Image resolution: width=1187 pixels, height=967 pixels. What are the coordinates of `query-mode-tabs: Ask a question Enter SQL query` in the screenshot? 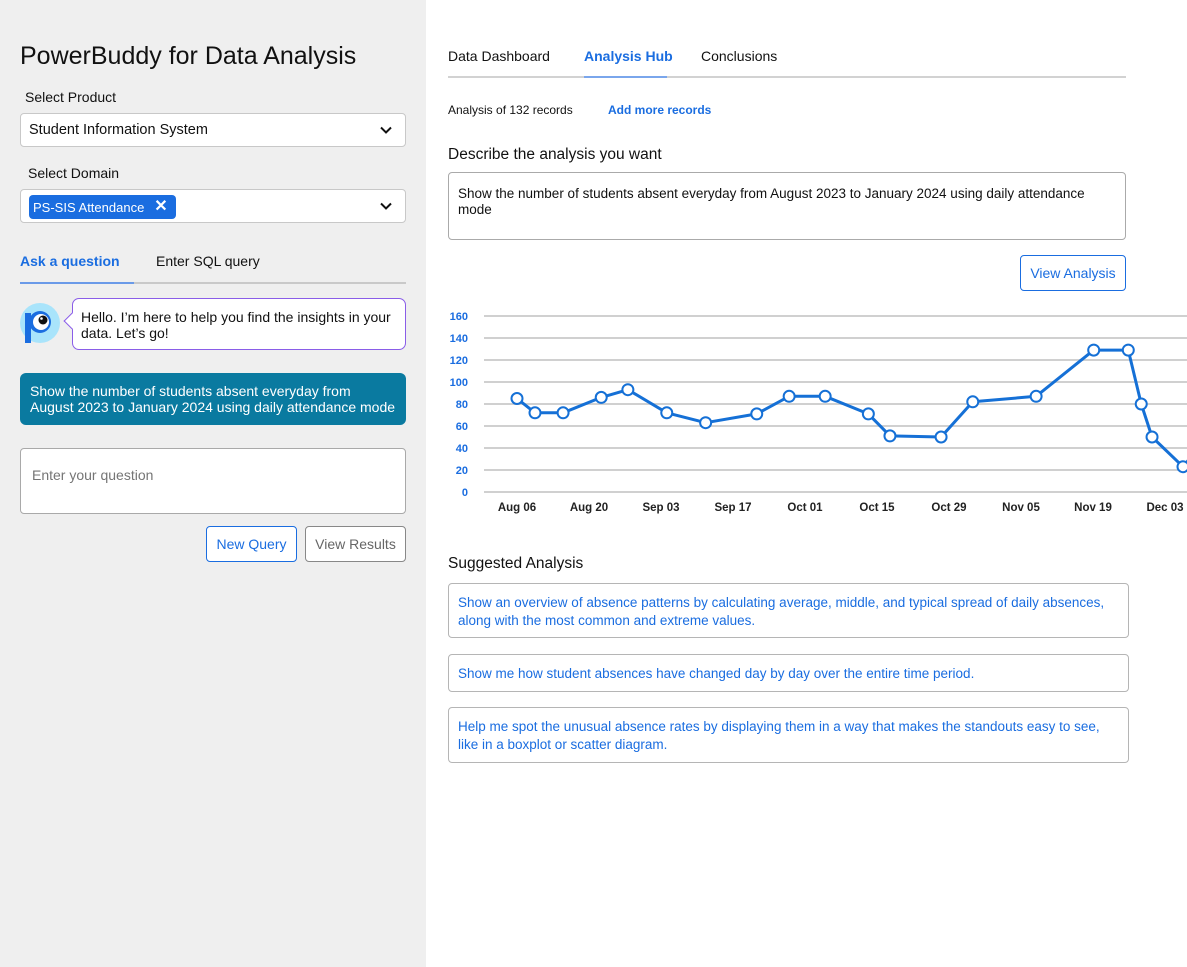 It's located at (213, 265).